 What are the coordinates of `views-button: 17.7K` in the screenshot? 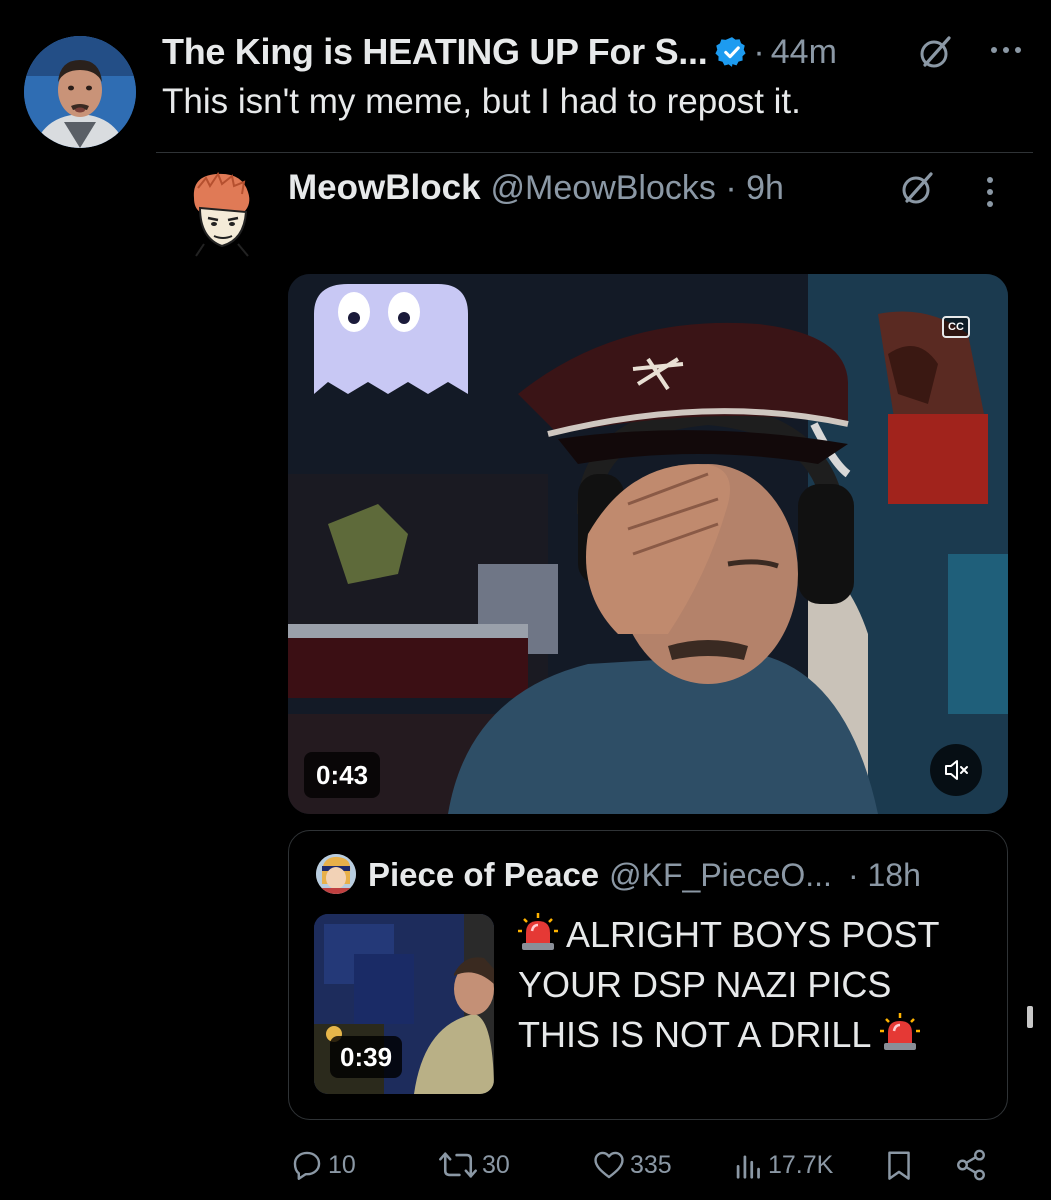 It's located at (783, 1165).